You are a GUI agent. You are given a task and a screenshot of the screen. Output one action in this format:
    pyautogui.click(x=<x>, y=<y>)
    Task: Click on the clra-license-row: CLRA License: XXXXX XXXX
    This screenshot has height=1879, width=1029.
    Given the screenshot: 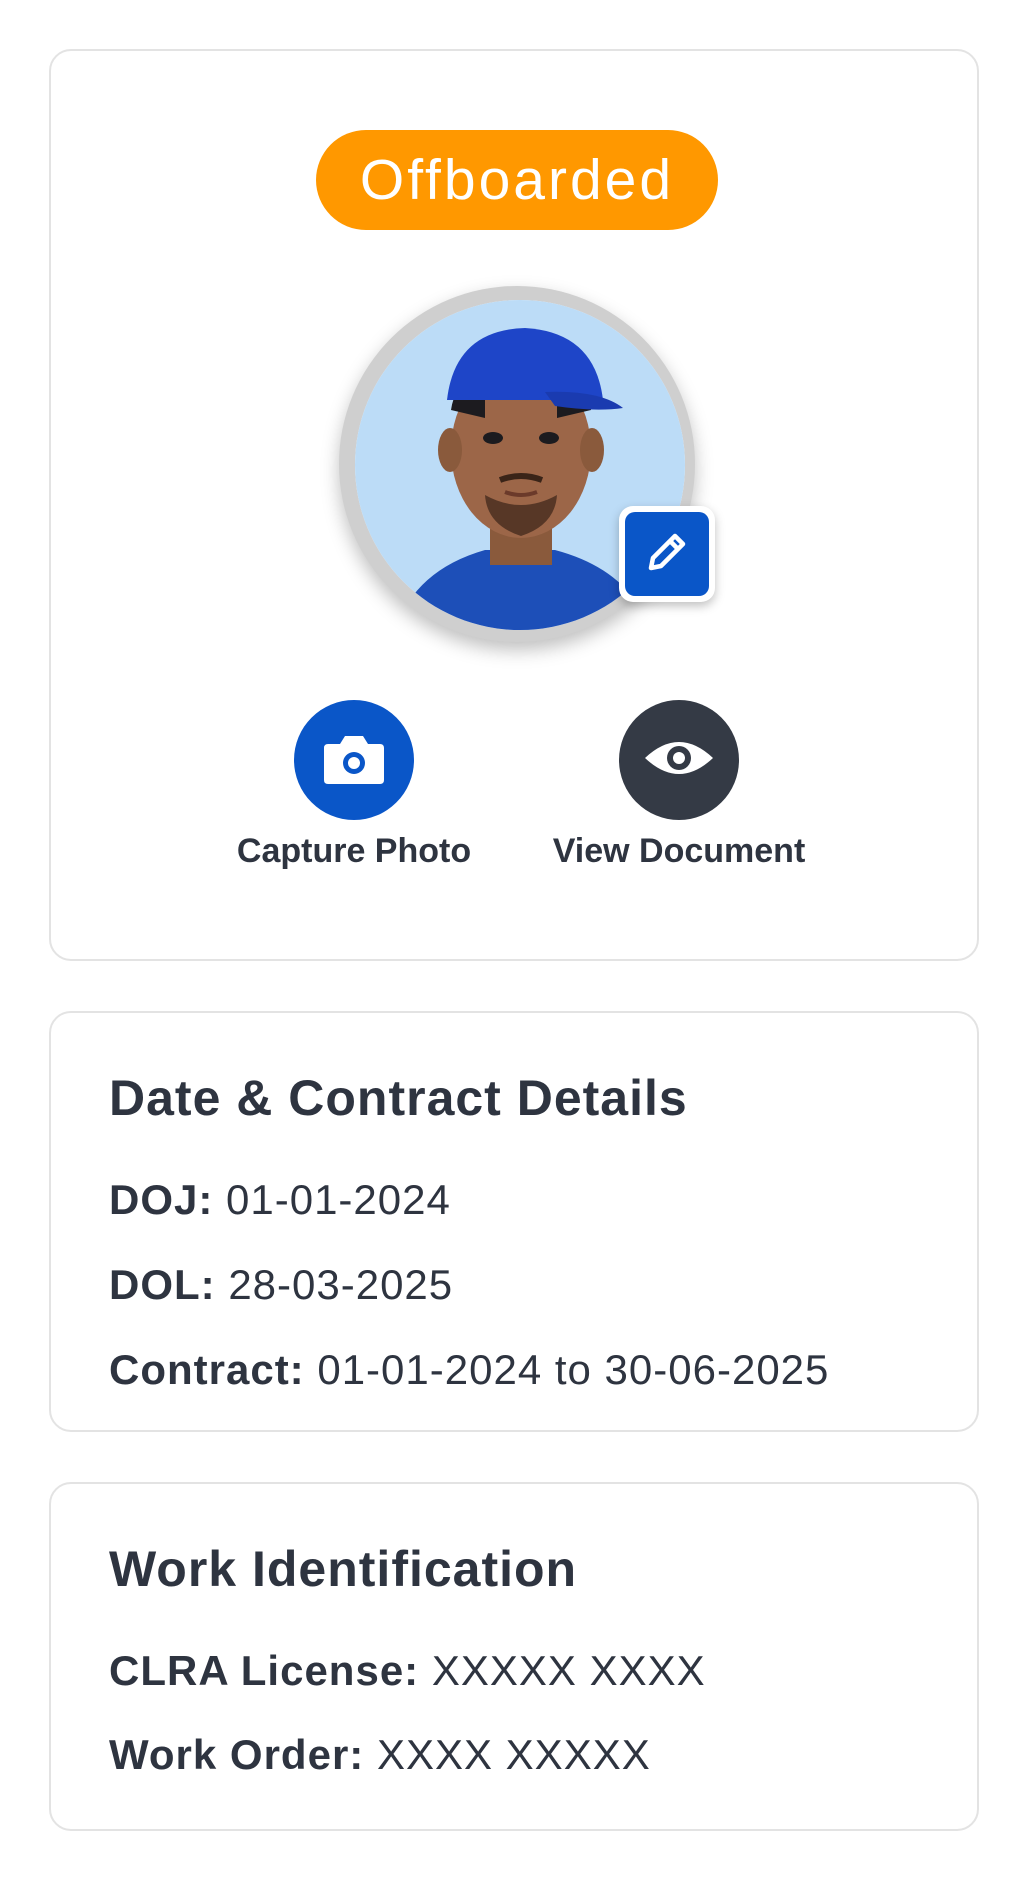 What is the action you would take?
    pyautogui.click(x=407, y=1671)
    